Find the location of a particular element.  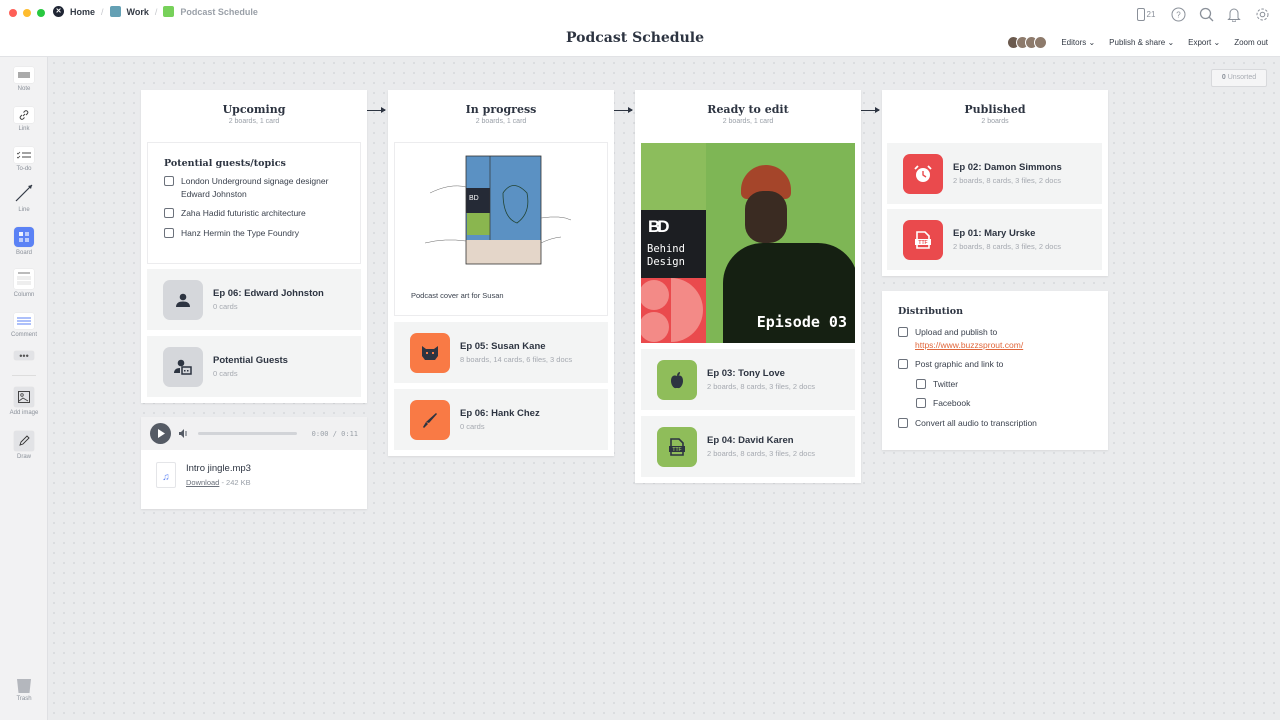

help-button: ? is located at coordinates (1178, 14).